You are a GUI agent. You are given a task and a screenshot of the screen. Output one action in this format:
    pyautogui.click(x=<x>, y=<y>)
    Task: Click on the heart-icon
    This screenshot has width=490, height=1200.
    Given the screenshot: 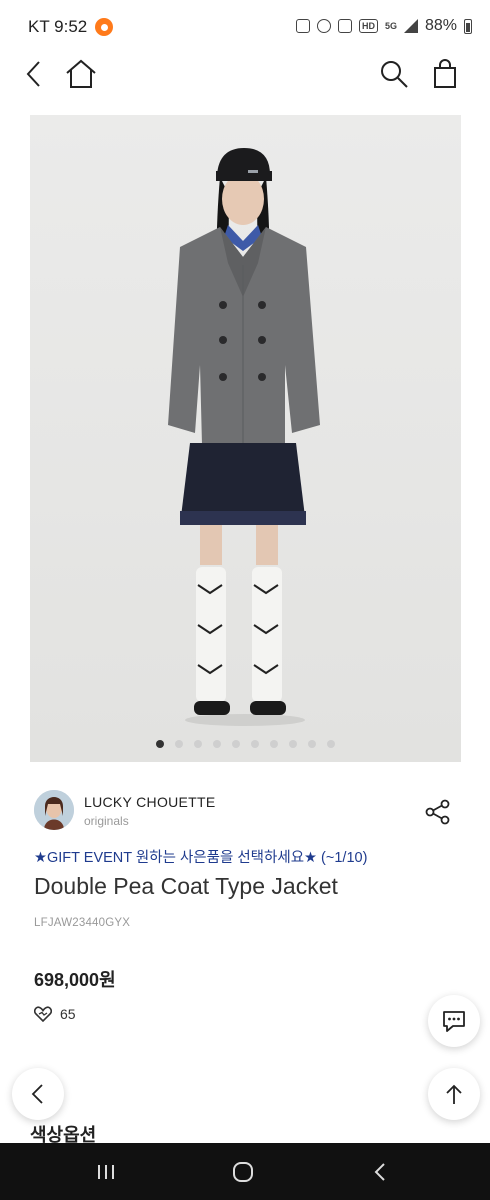 What is the action you would take?
    pyautogui.click(x=43, y=1014)
    